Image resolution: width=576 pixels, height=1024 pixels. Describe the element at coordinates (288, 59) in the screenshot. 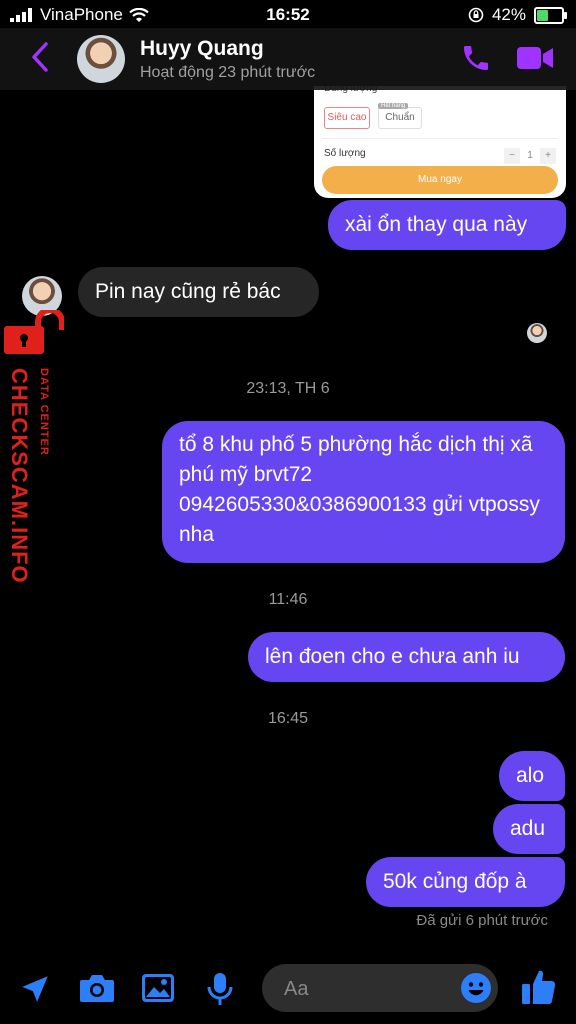

I see `chat-header: Huyy Quang Hoạt động 23 phút trước` at that location.